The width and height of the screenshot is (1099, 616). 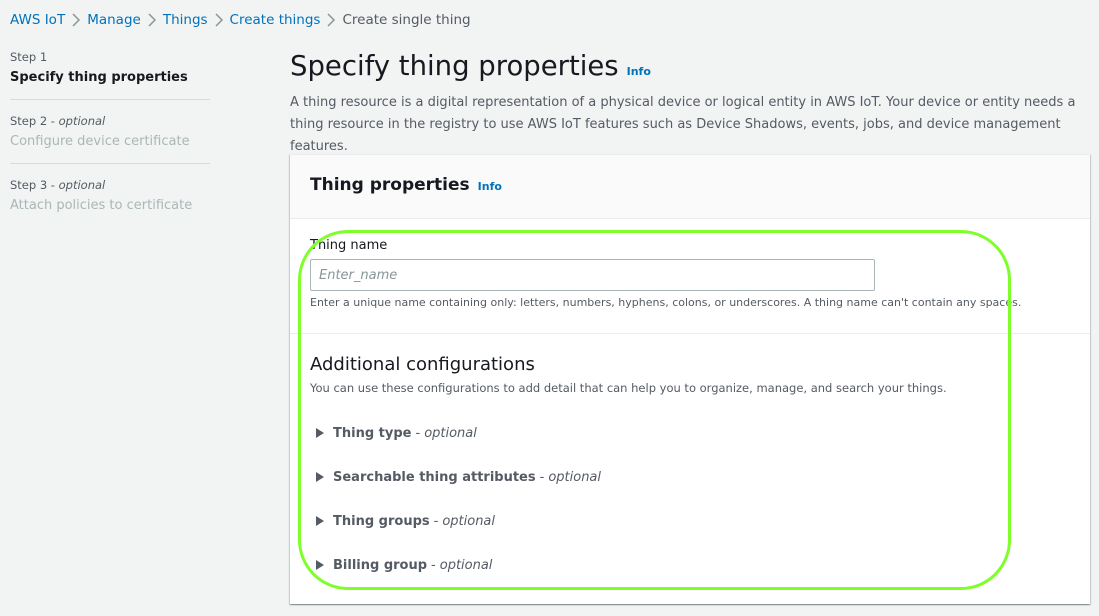 I want to click on breadcrumb-manage: Manage, so click(x=114, y=20).